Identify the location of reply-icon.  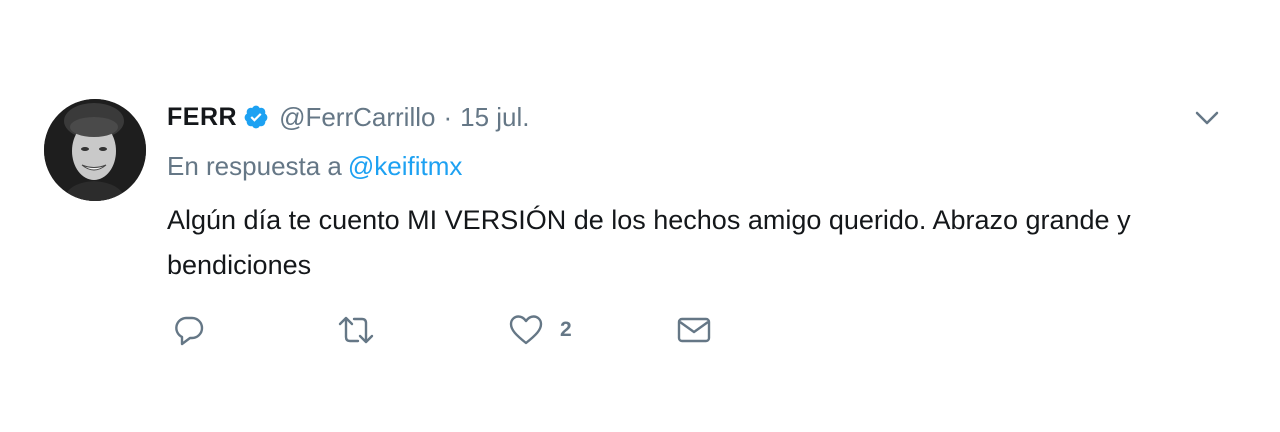
(189, 330).